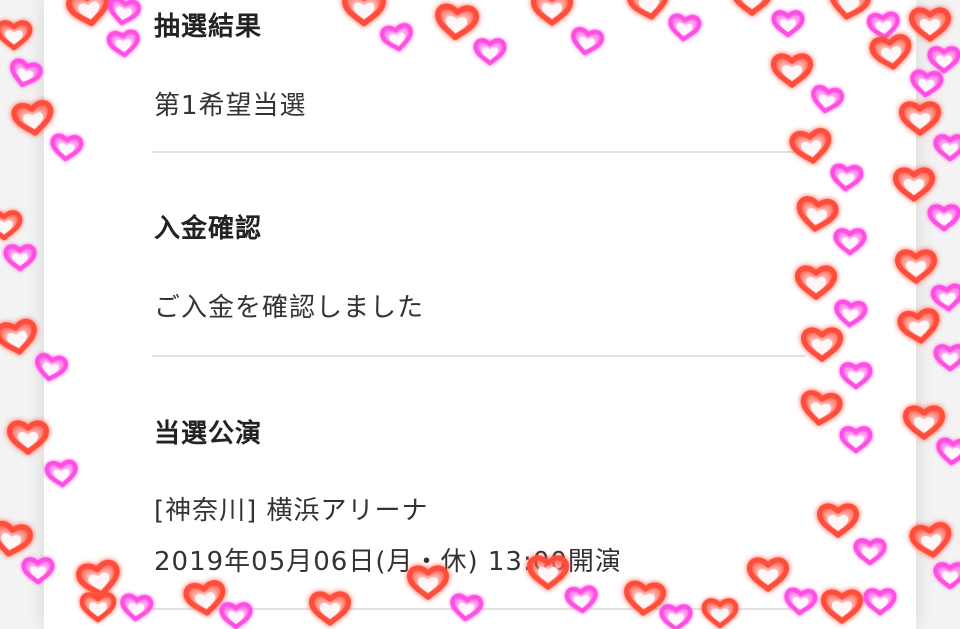 This screenshot has width=960, height=629. I want to click on payment-section: 入金確認 ご入金を確認しました, so click(479, 266).